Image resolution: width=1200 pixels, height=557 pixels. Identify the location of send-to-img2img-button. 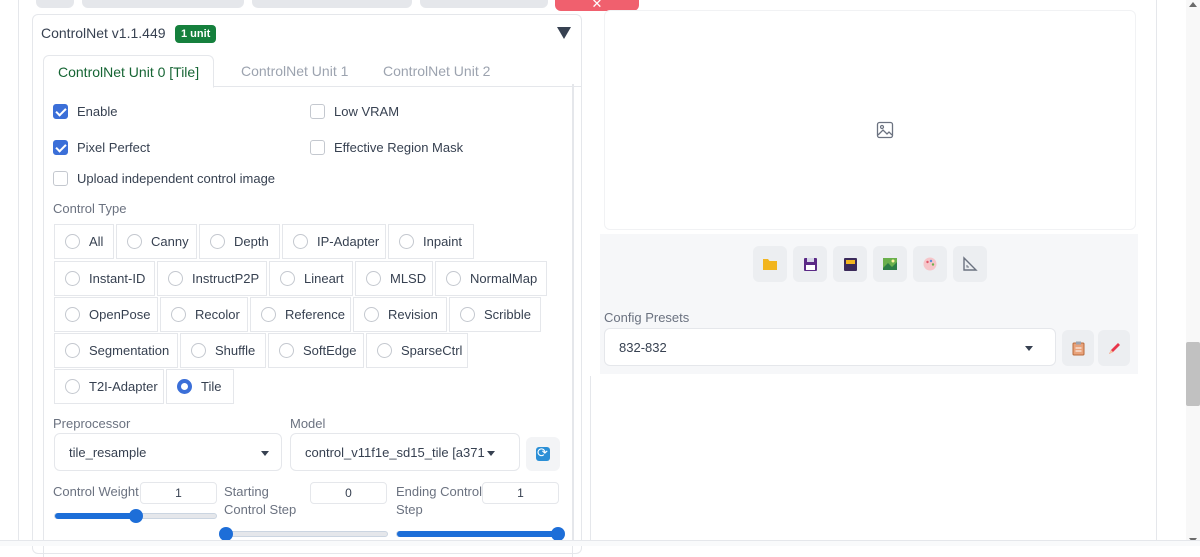
(890, 264).